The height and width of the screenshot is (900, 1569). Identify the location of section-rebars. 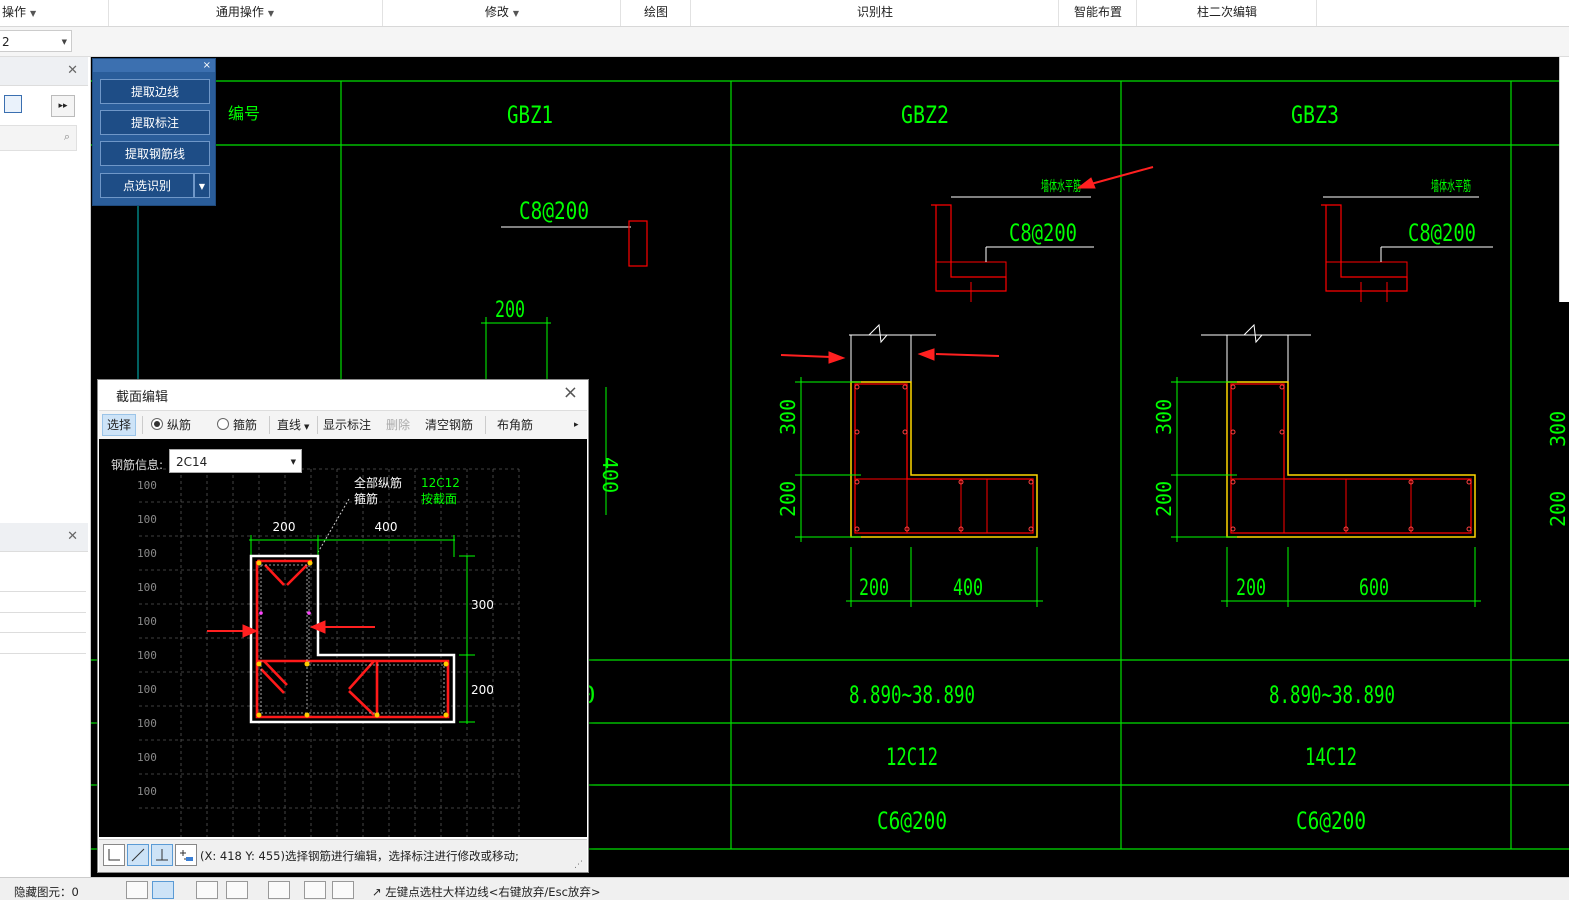
(352, 639).